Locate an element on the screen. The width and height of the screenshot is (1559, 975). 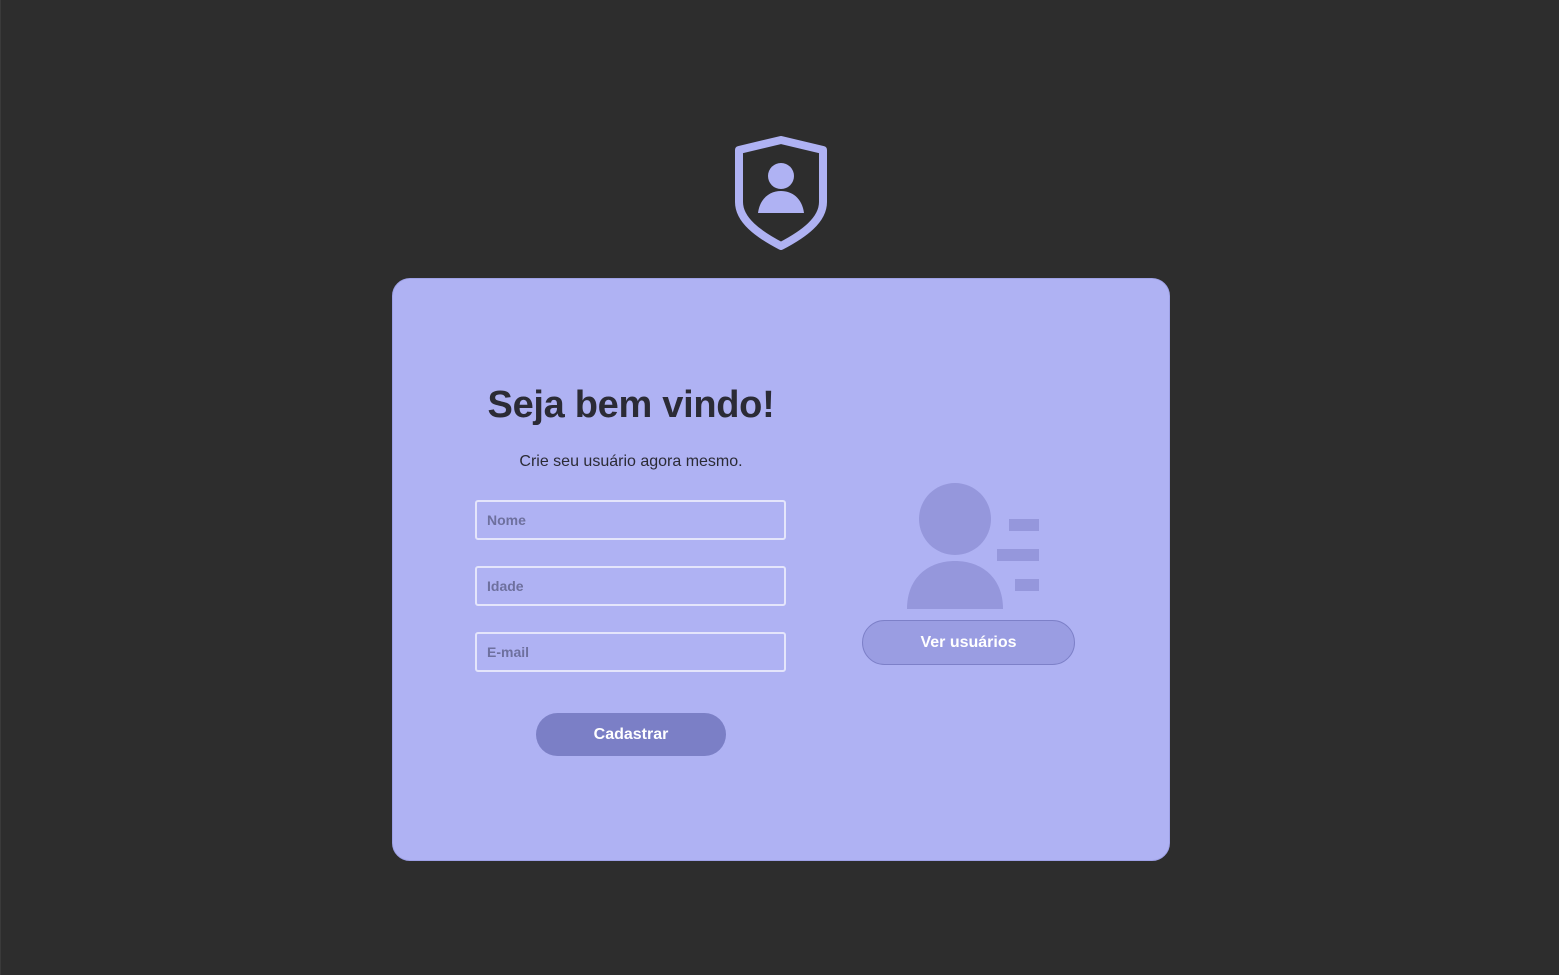
page-title: Seja bem vindo! is located at coordinates (631, 405).